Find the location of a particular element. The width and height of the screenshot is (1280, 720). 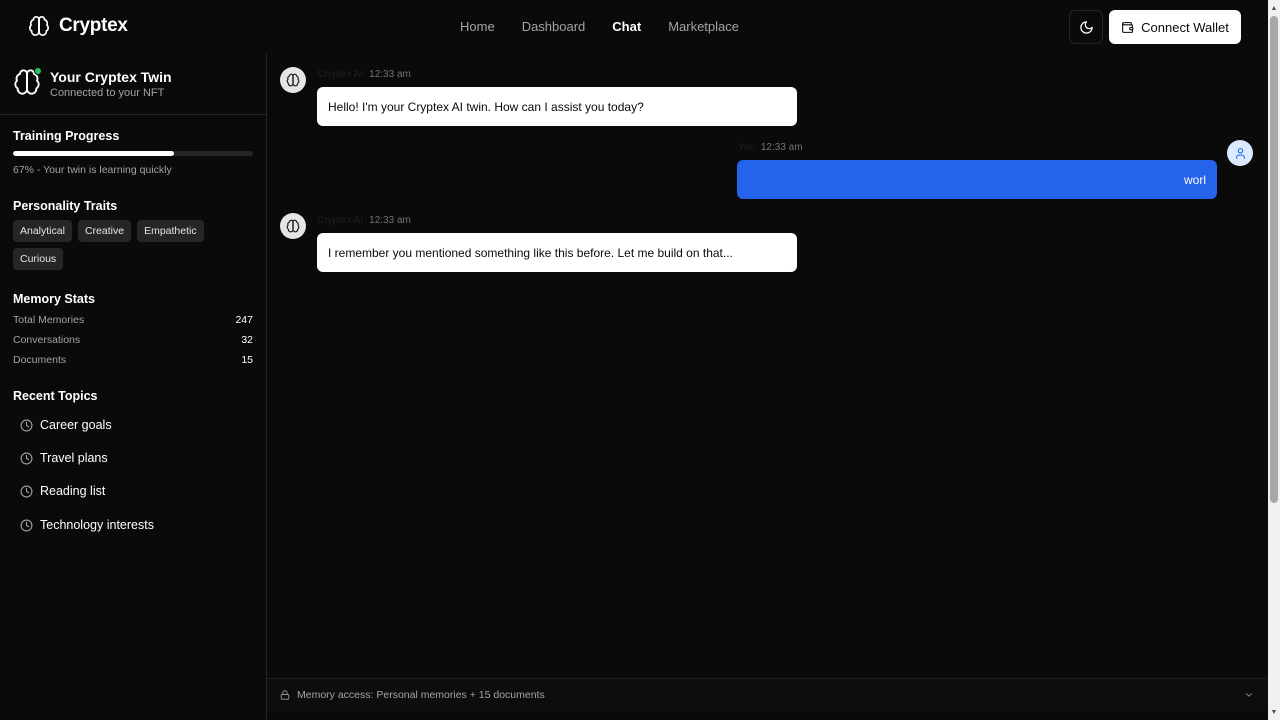

topic-label: Reading list is located at coordinates (73, 491).